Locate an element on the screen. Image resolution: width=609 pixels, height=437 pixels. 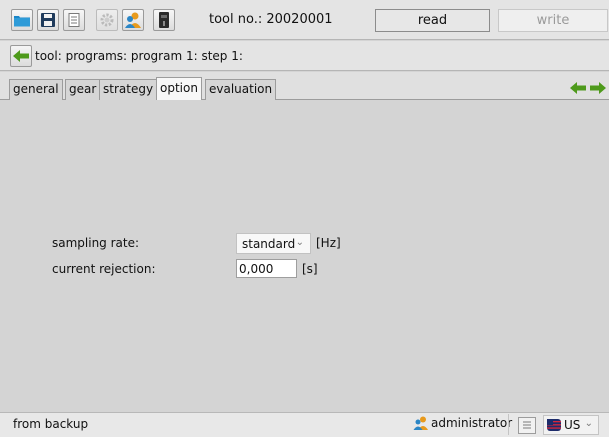
current-user: administrator is located at coordinates (462, 423).